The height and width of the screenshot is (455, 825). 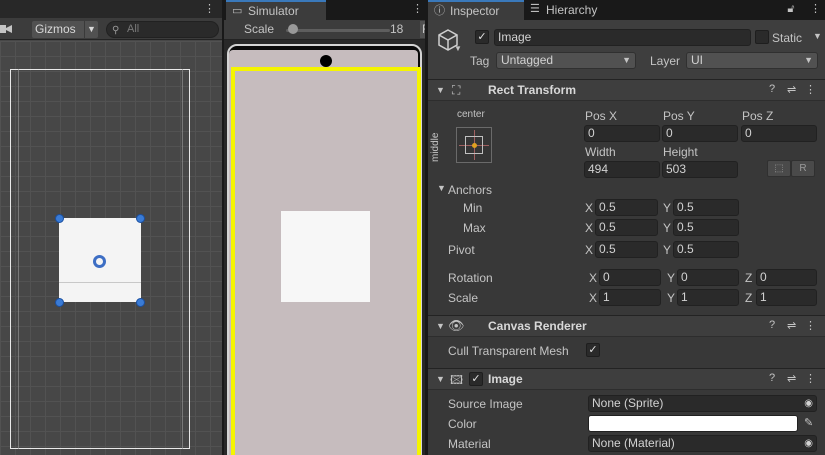 I want to click on rect-transform-header: ▼ ⛶ Rect Transform ? ⇌ ⋮, so click(x=626, y=90).